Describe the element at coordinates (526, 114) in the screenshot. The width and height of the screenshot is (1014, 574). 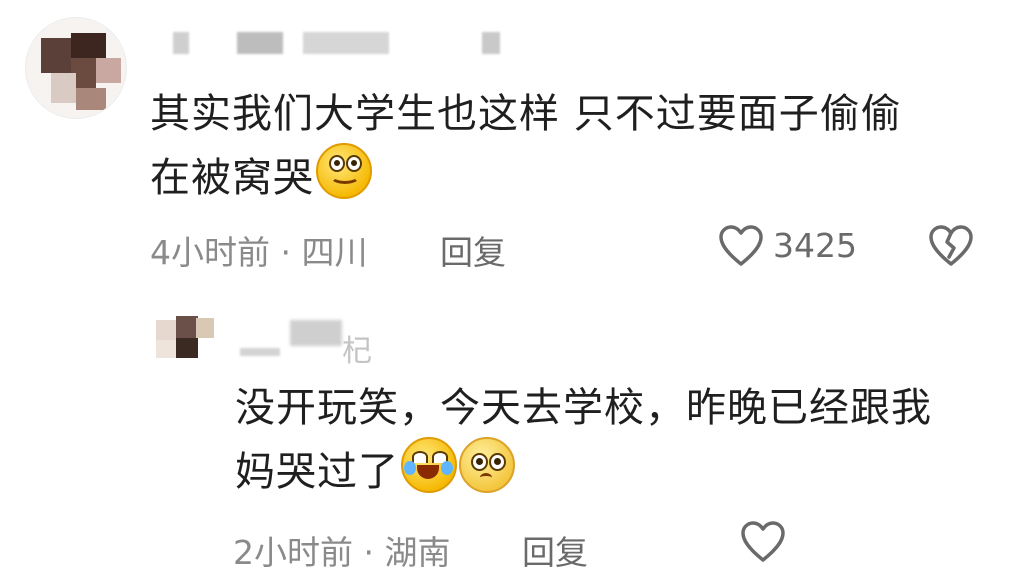
I see `comment-text-line: 其实我们大学生也这样 只不过要面子偷偷` at that location.